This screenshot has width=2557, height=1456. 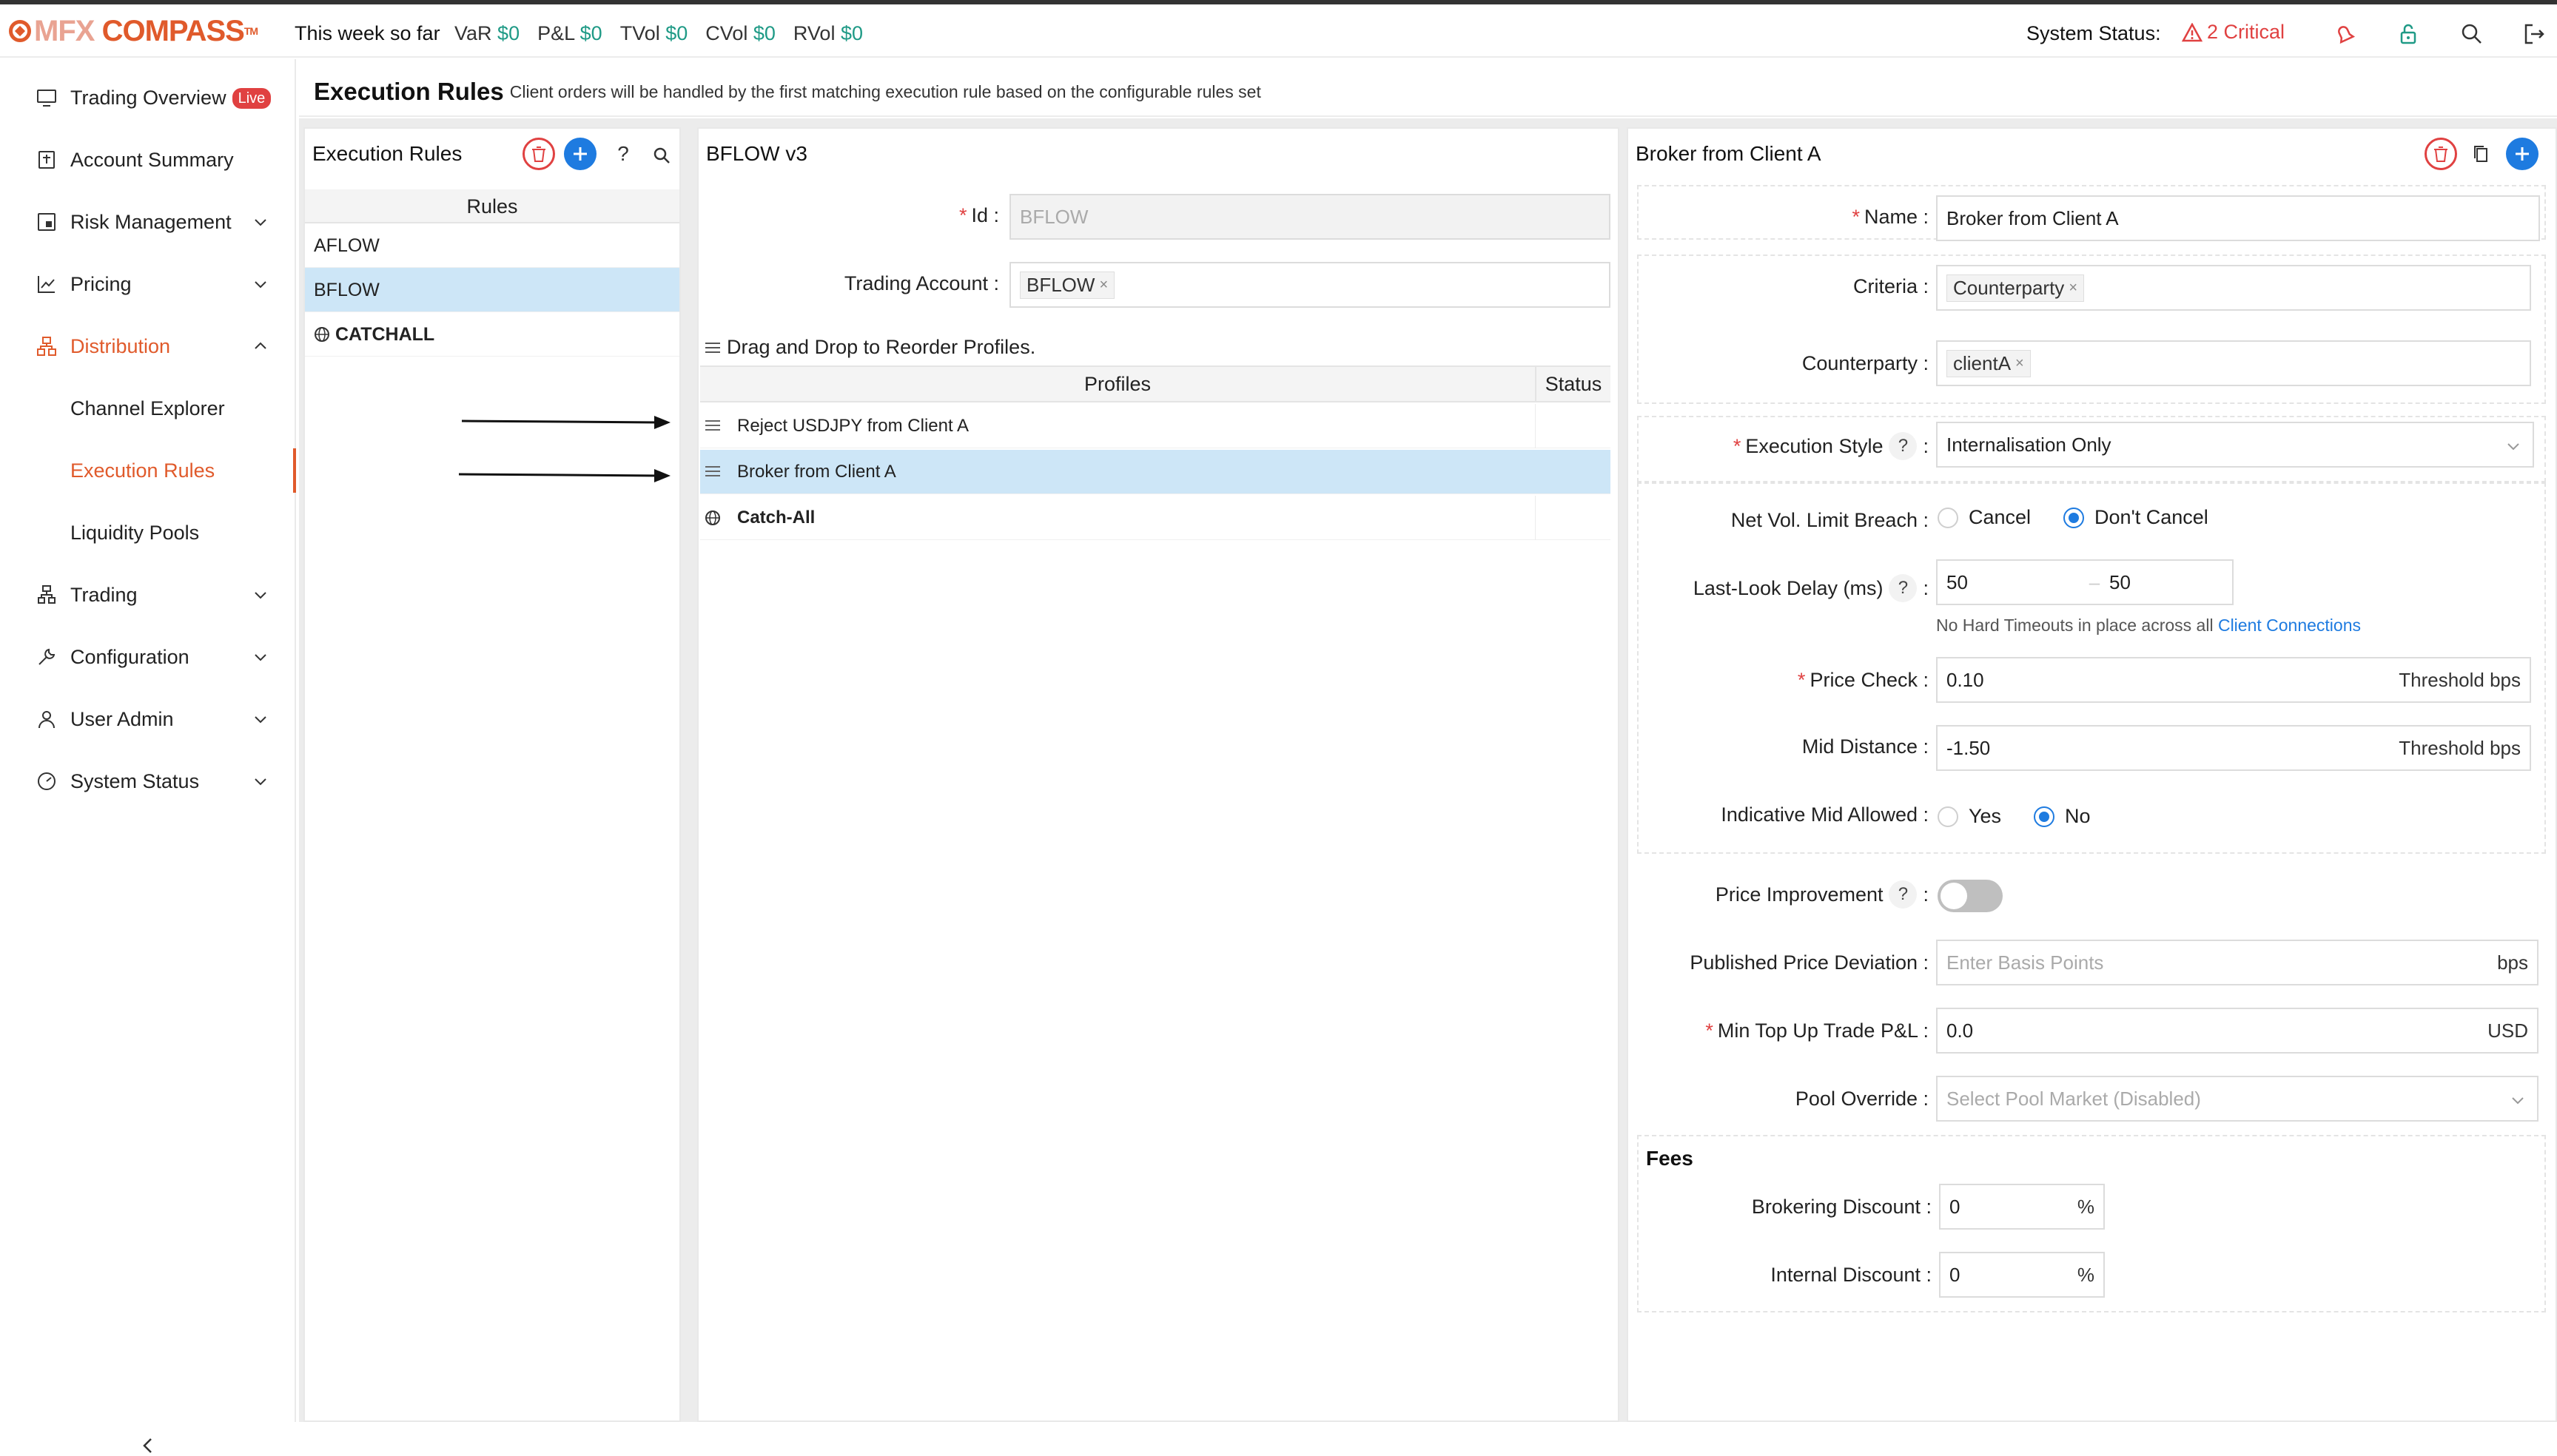 What do you see at coordinates (252, 99) in the screenshot?
I see `live-badge: Live` at bounding box center [252, 99].